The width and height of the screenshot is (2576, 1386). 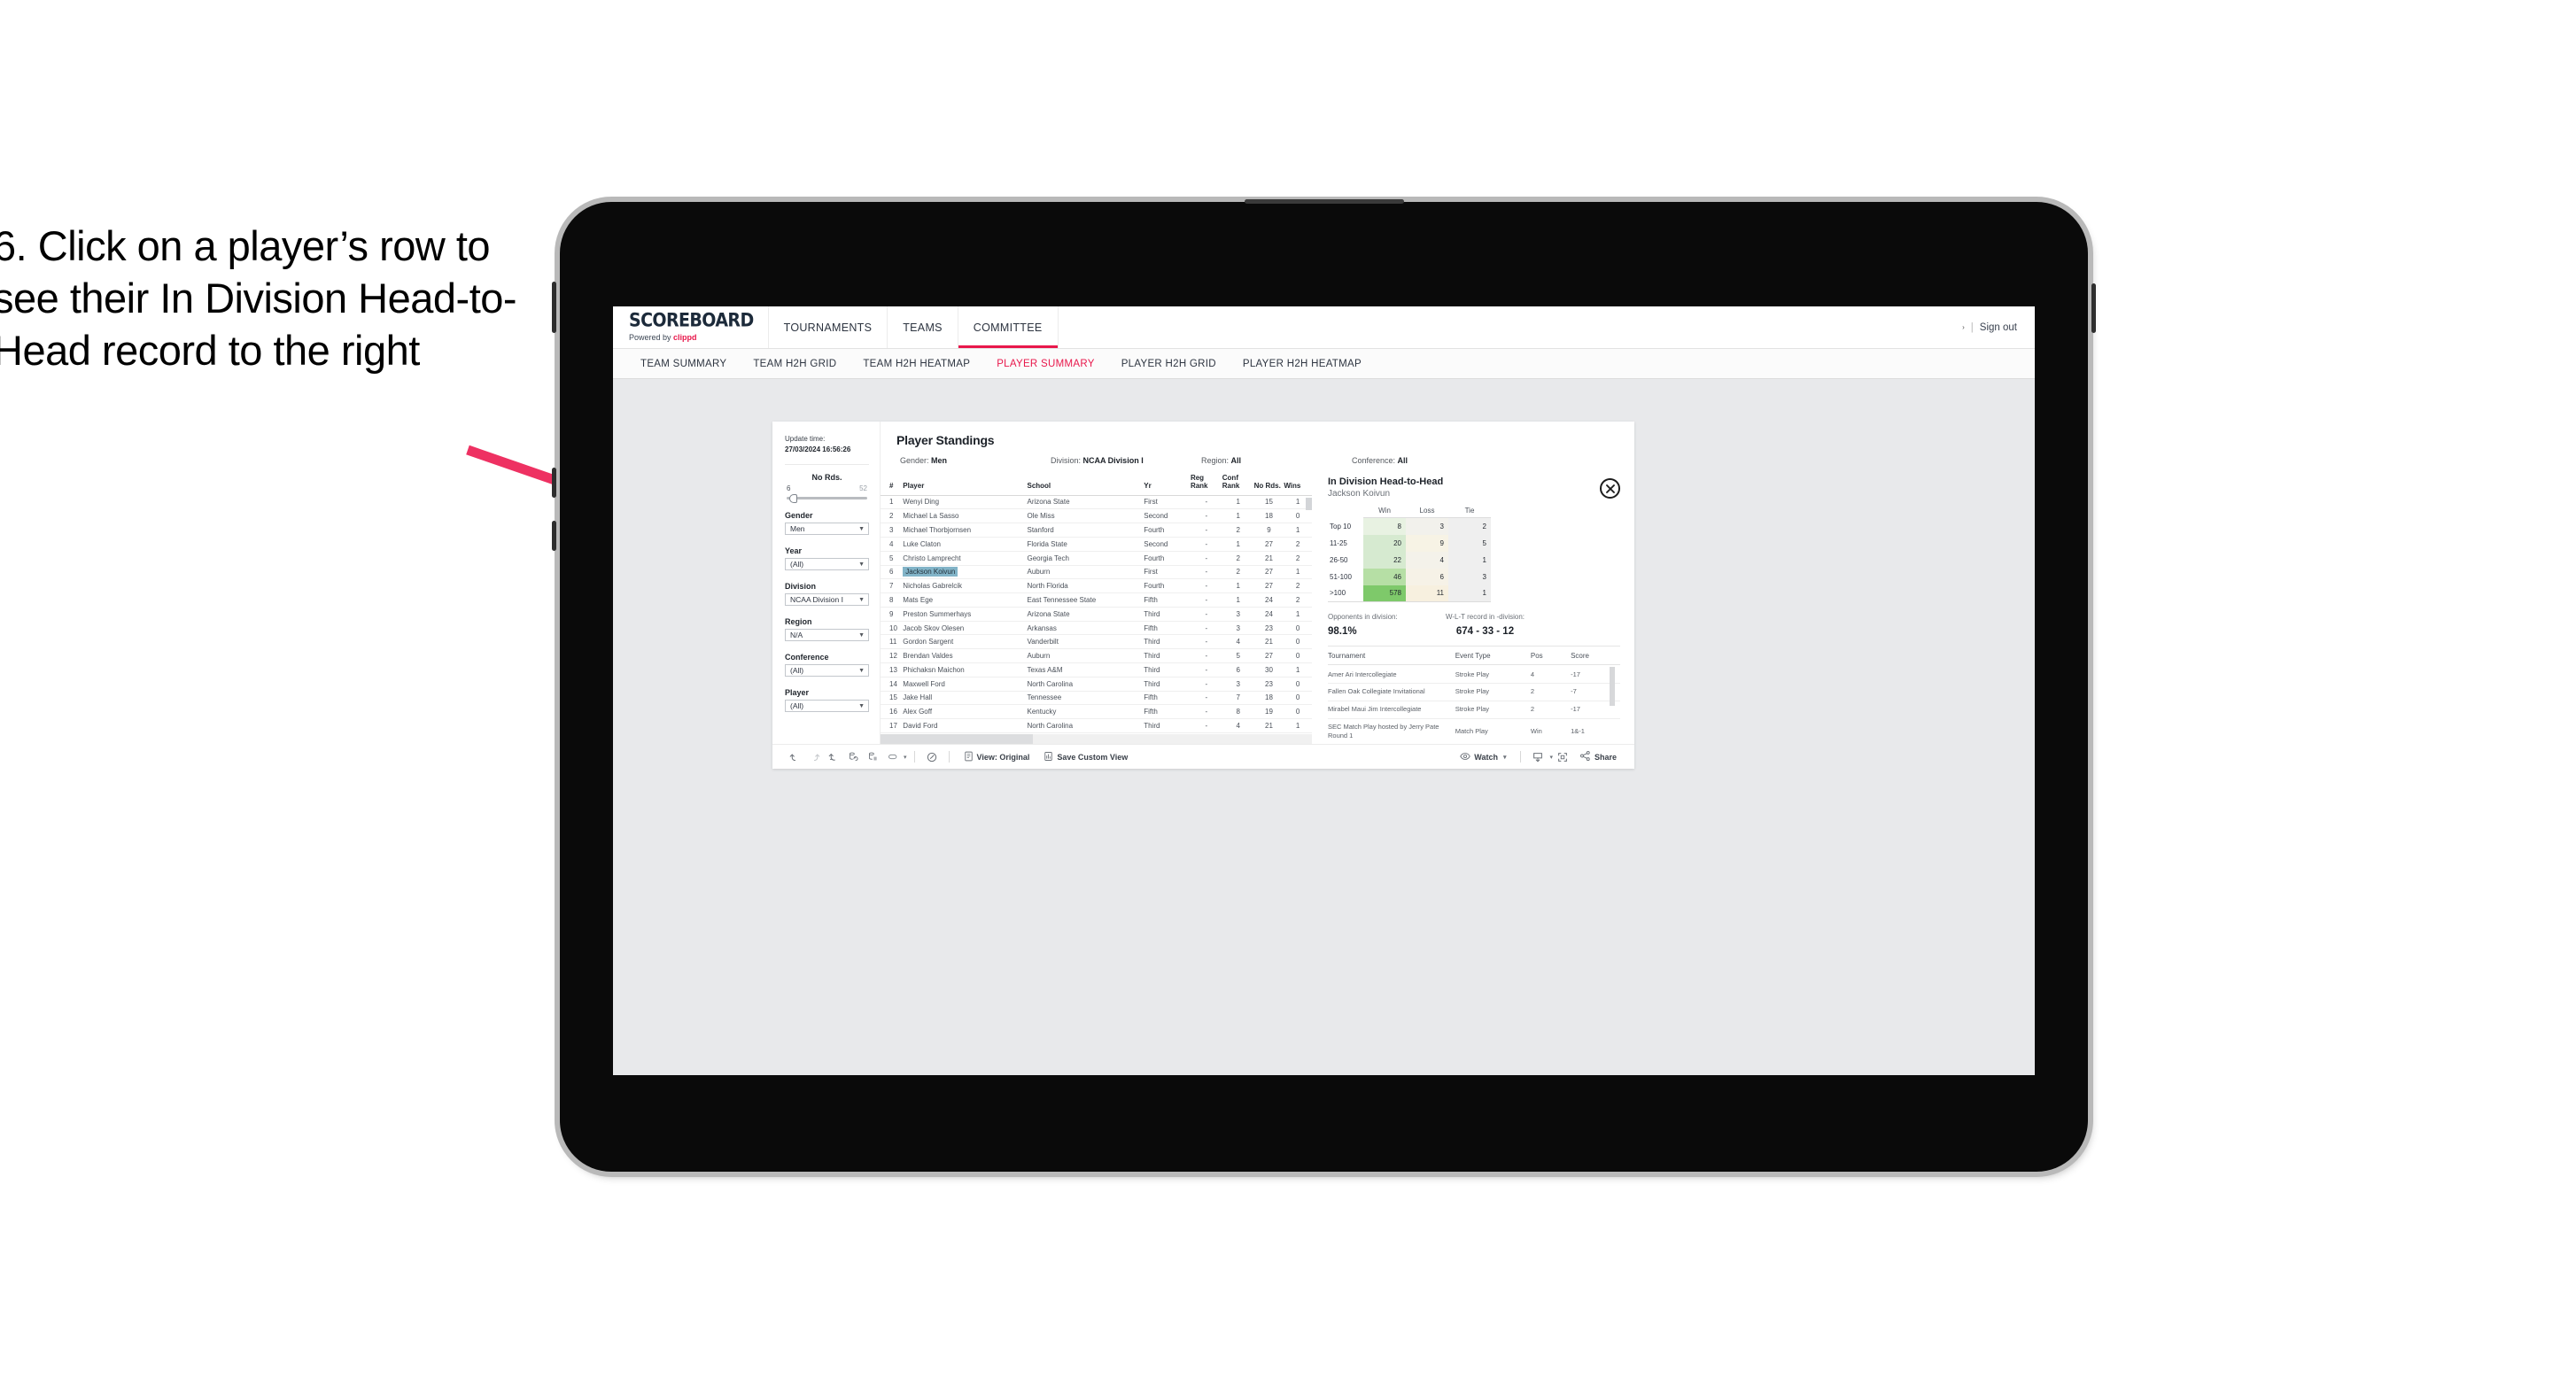 What do you see at coordinates (1096, 642) in the screenshot?
I see `table-row: 11 Gordon Sargent Vanderbilt Third -4 21 0` at bounding box center [1096, 642].